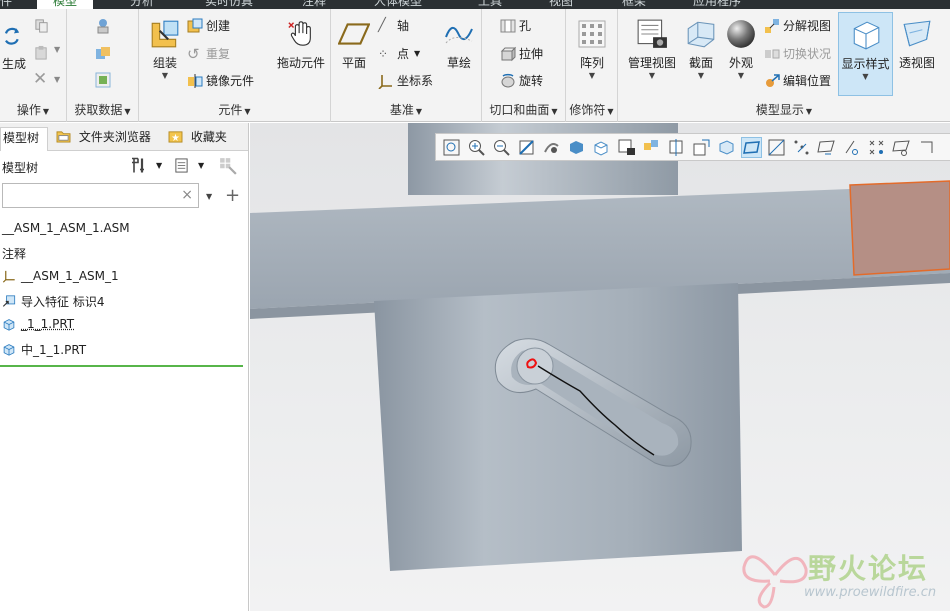 The width and height of the screenshot is (950, 611). Describe the element at coordinates (164, 63) in the screenshot. I see `assemble-label: 组装` at that location.